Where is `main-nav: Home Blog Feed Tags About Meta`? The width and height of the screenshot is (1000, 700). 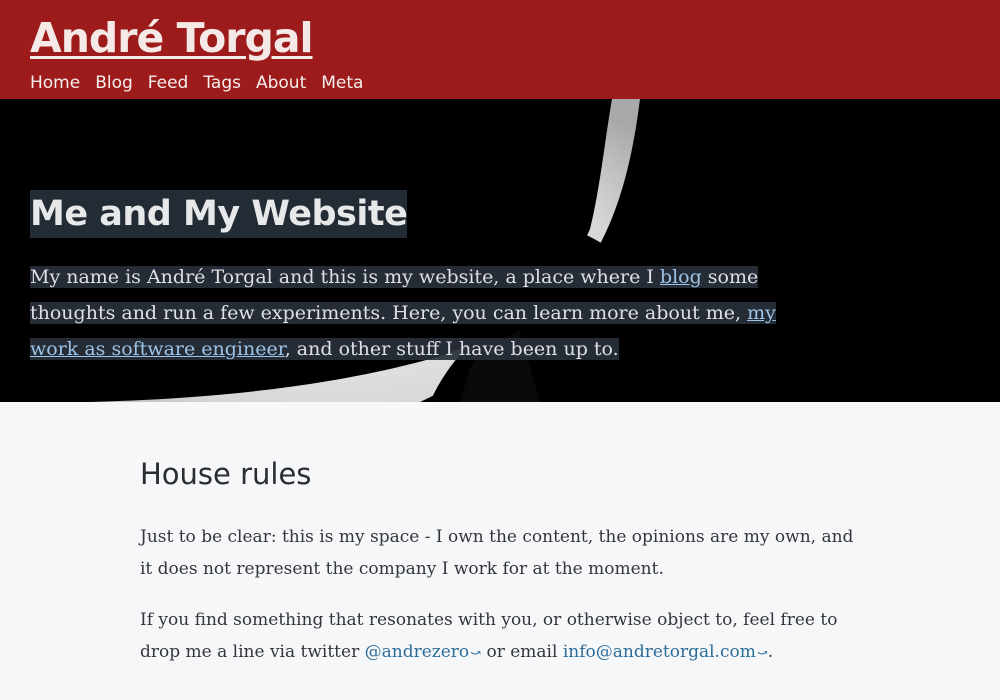 main-nav: Home Blog Feed Tags About Meta is located at coordinates (196, 83).